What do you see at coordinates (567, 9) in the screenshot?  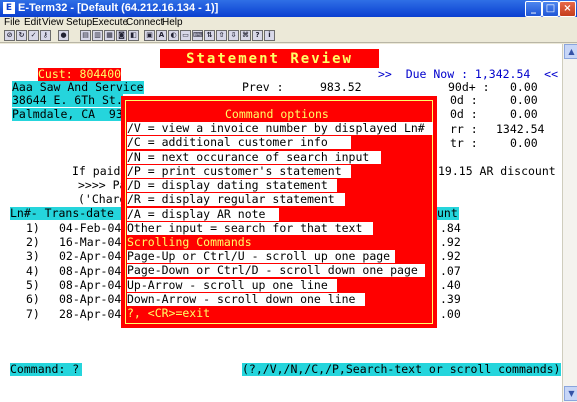 I see `close-button: ×` at bounding box center [567, 9].